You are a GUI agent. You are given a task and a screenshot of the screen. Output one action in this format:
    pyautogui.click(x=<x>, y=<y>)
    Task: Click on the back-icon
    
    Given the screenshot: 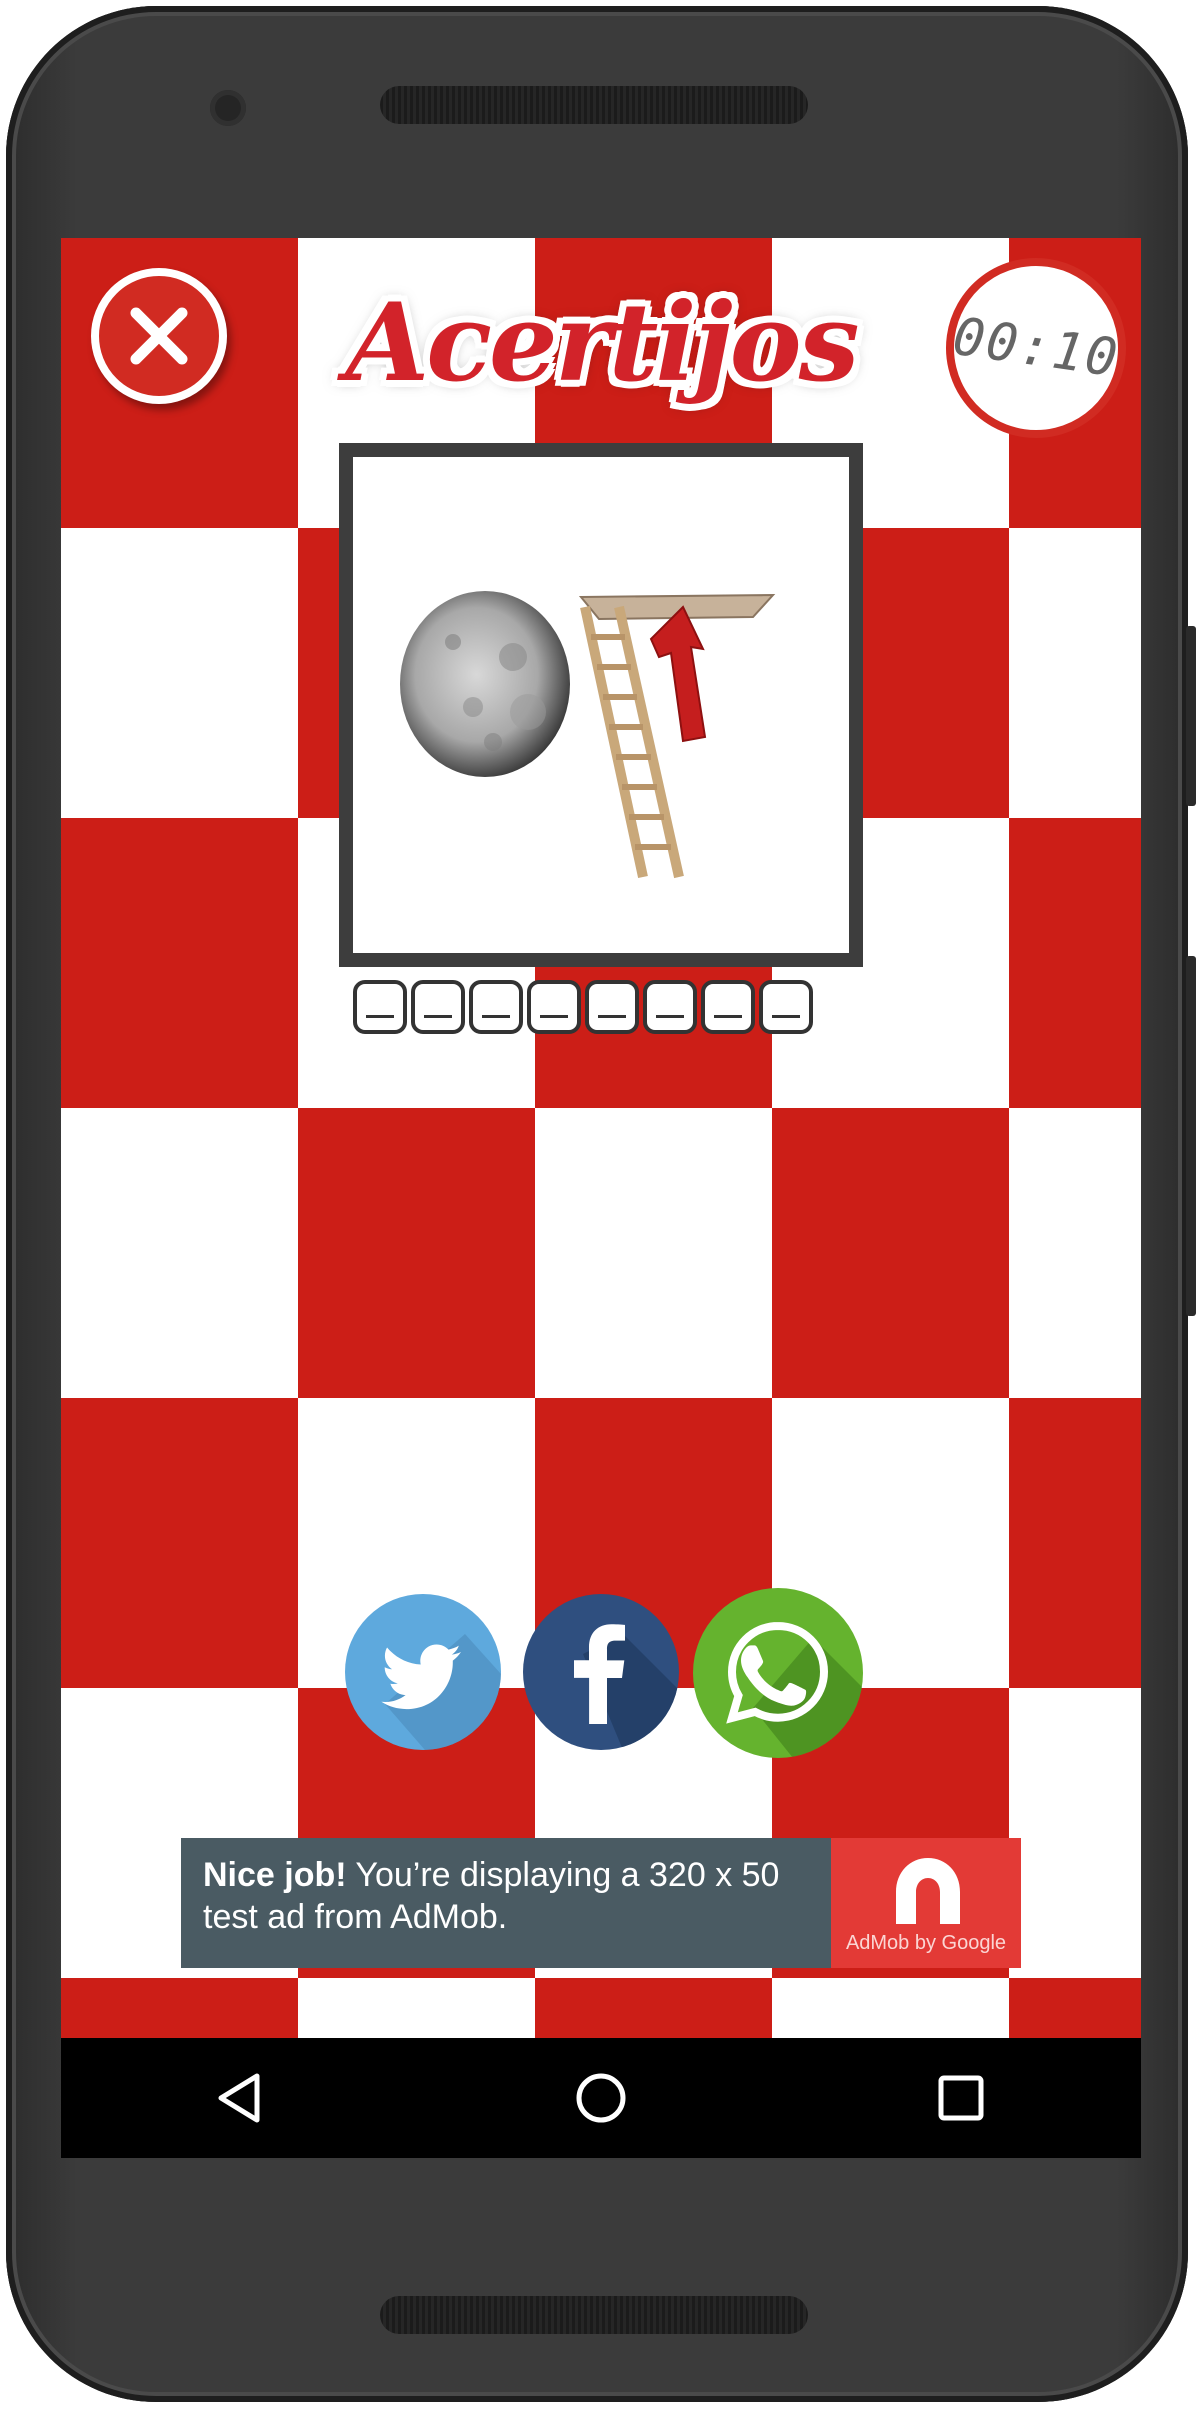 What is the action you would take?
    pyautogui.click(x=239, y=2098)
    